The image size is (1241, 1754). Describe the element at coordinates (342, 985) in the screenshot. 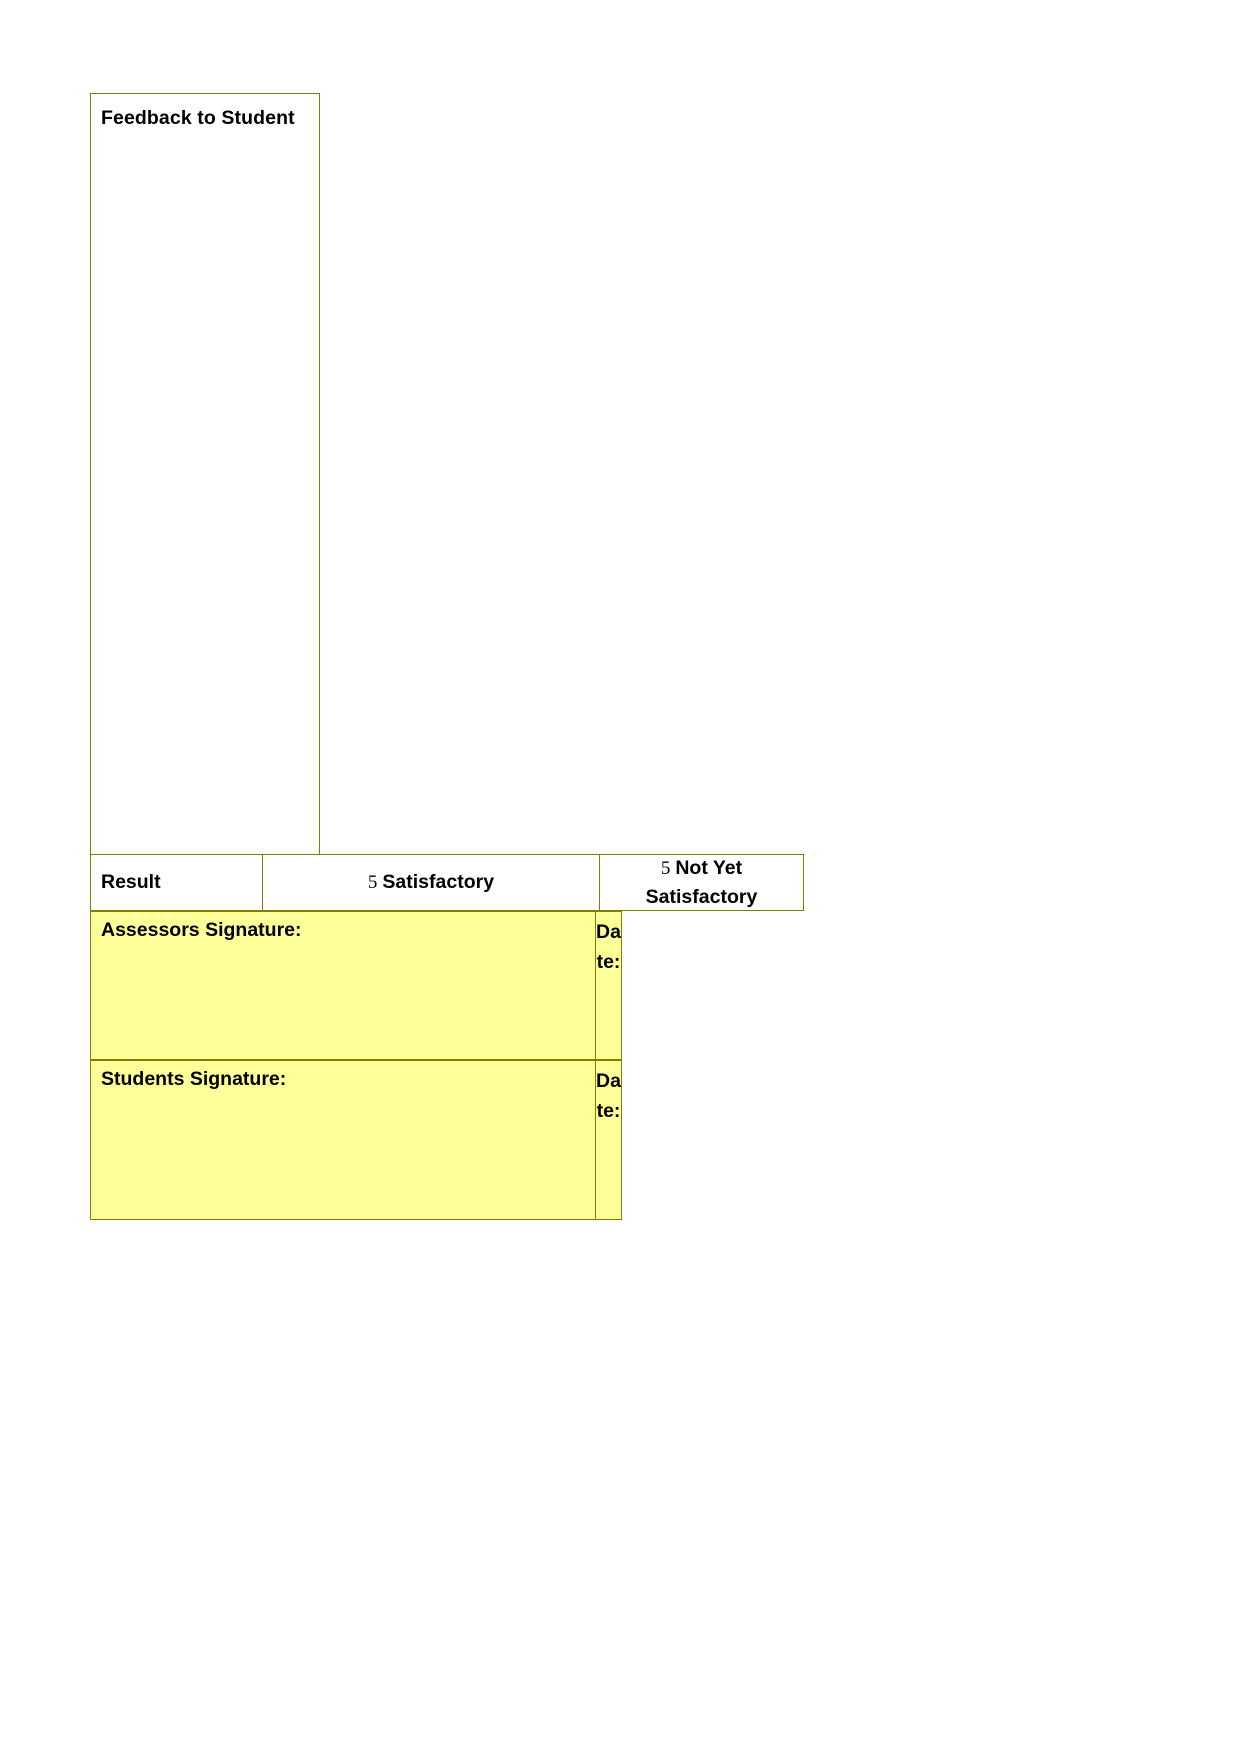

I see `assessors-signature-cell: Assessors Signature:` at that location.